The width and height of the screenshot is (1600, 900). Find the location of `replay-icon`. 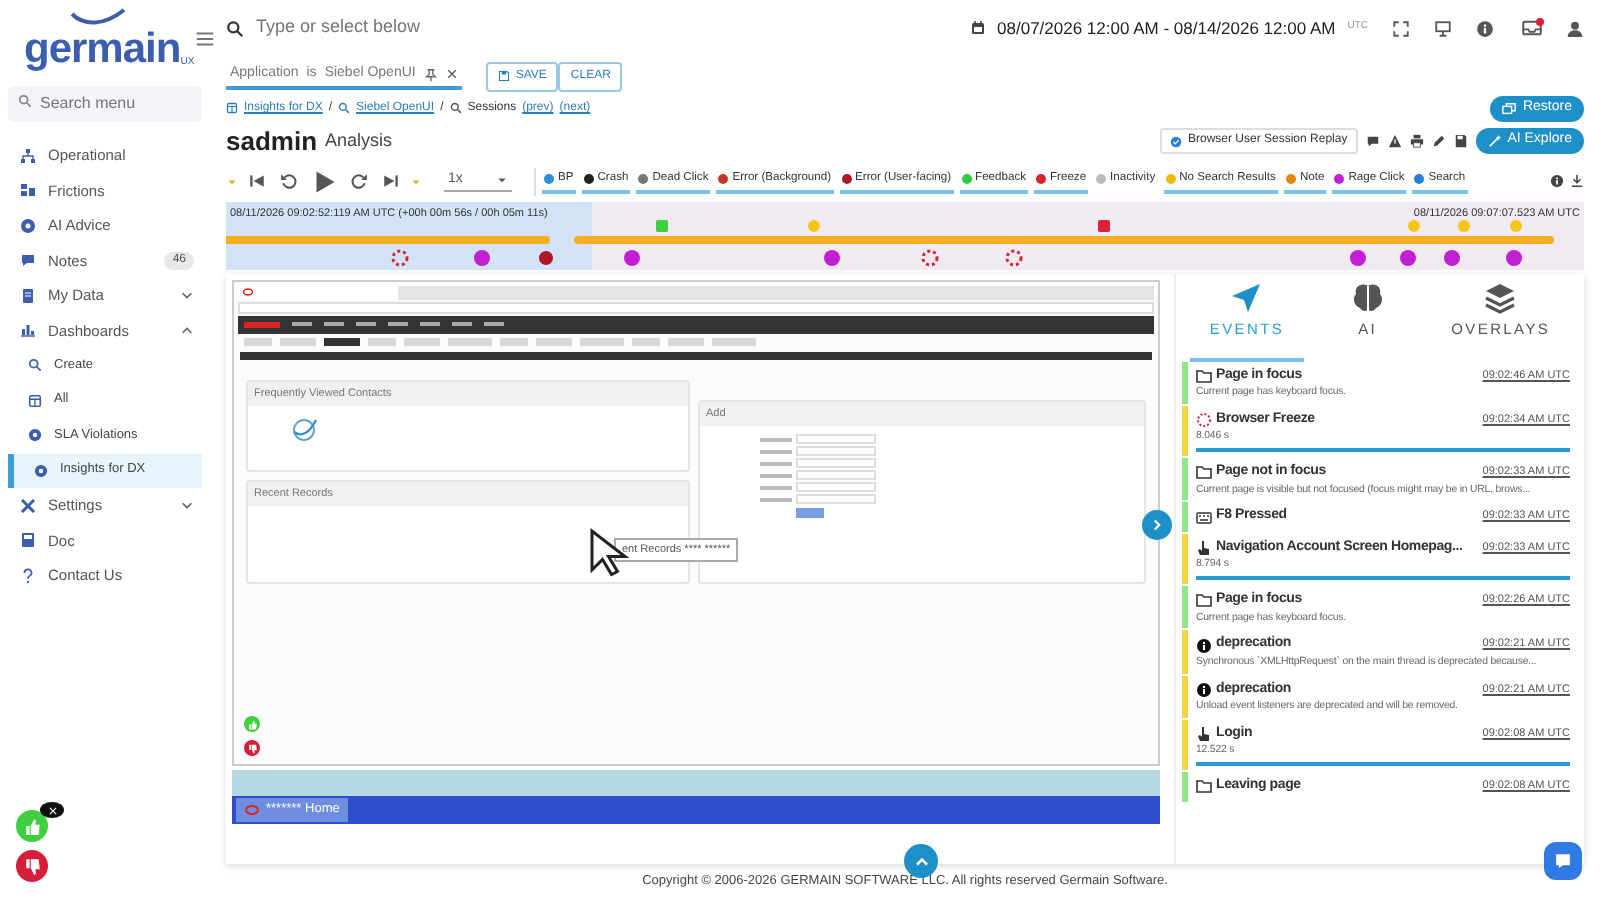

replay-icon is located at coordinates (289, 181).